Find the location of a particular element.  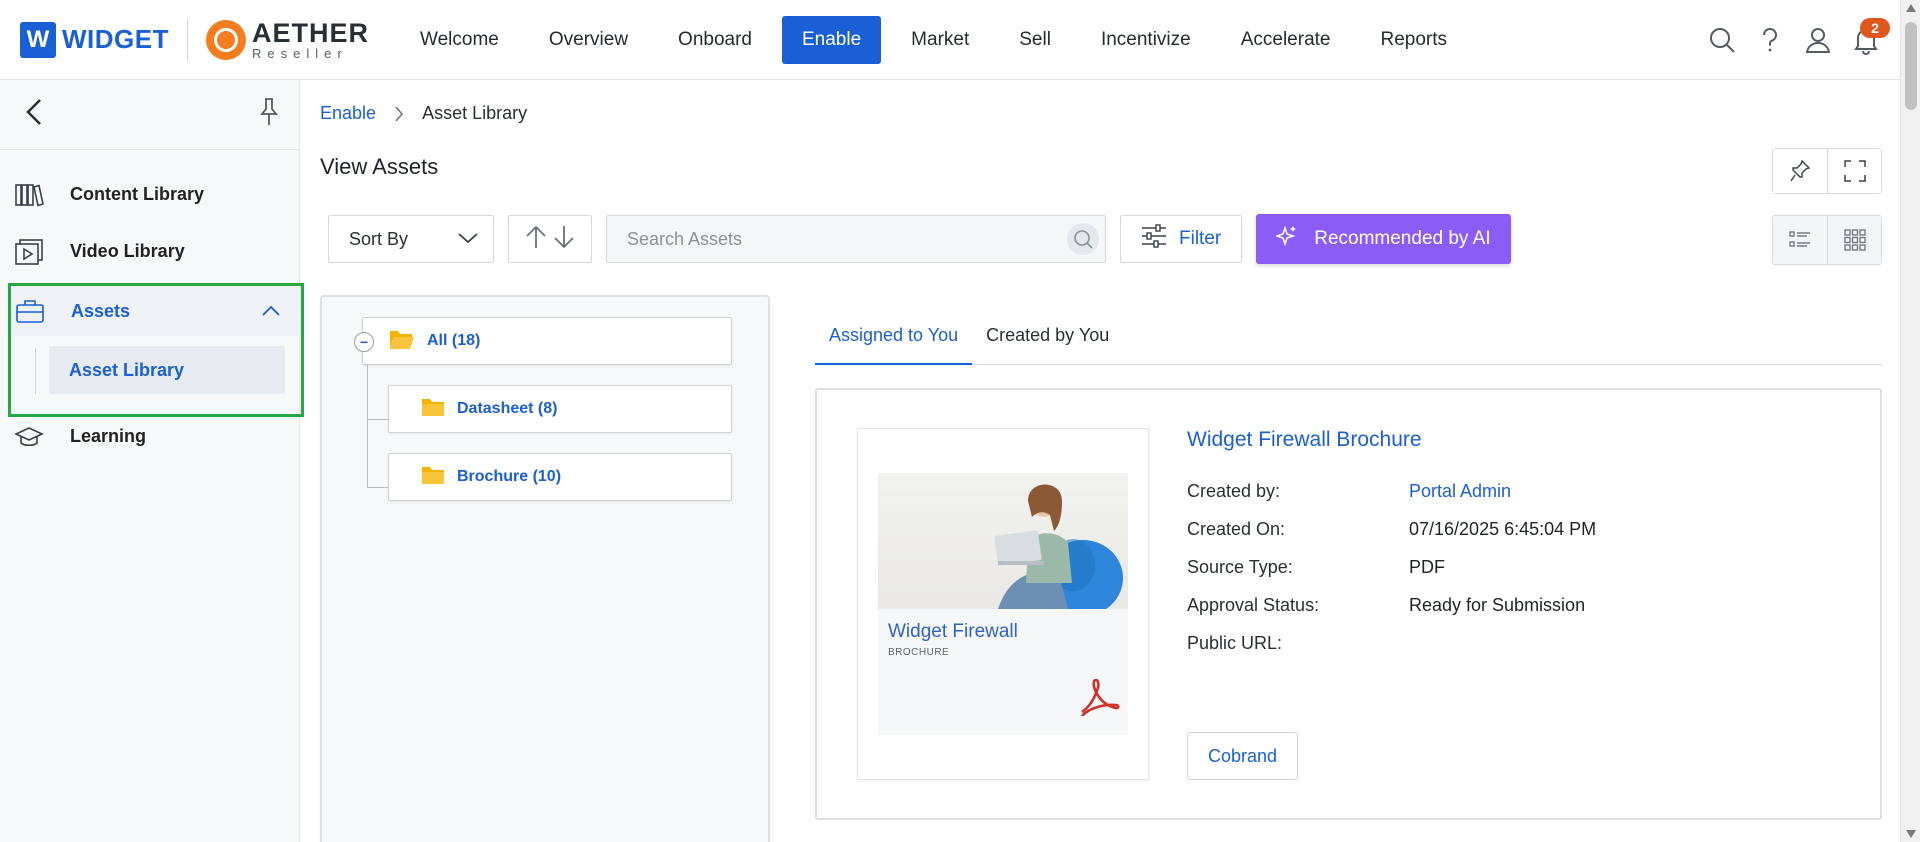

fullscreen-button is located at coordinates (1854, 171).